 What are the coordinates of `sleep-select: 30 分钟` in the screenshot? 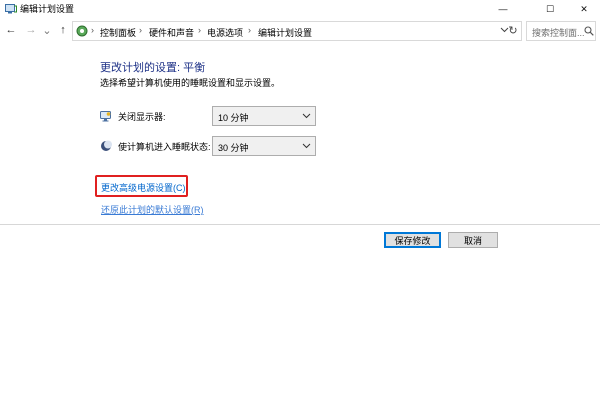 It's located at (264, 146).